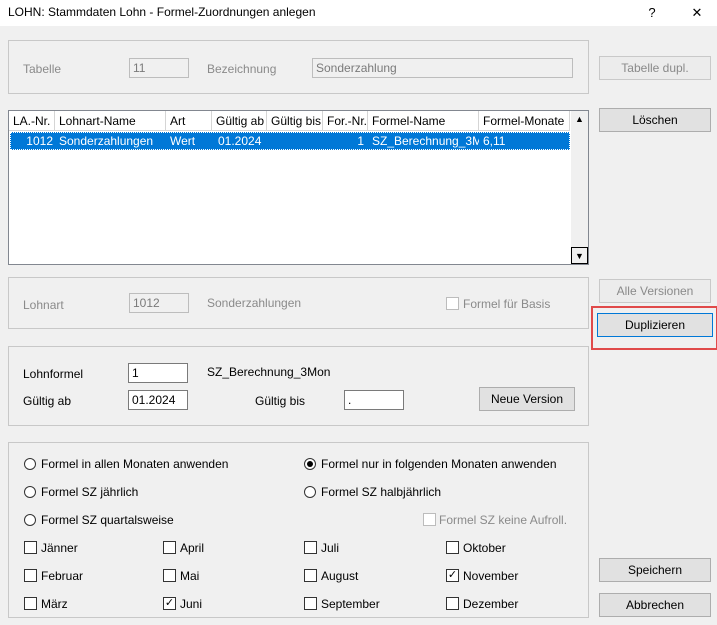  Describe the element at coordinates (452, 547) in the screenshot. I see `month-checkbox-oktober` at that location.